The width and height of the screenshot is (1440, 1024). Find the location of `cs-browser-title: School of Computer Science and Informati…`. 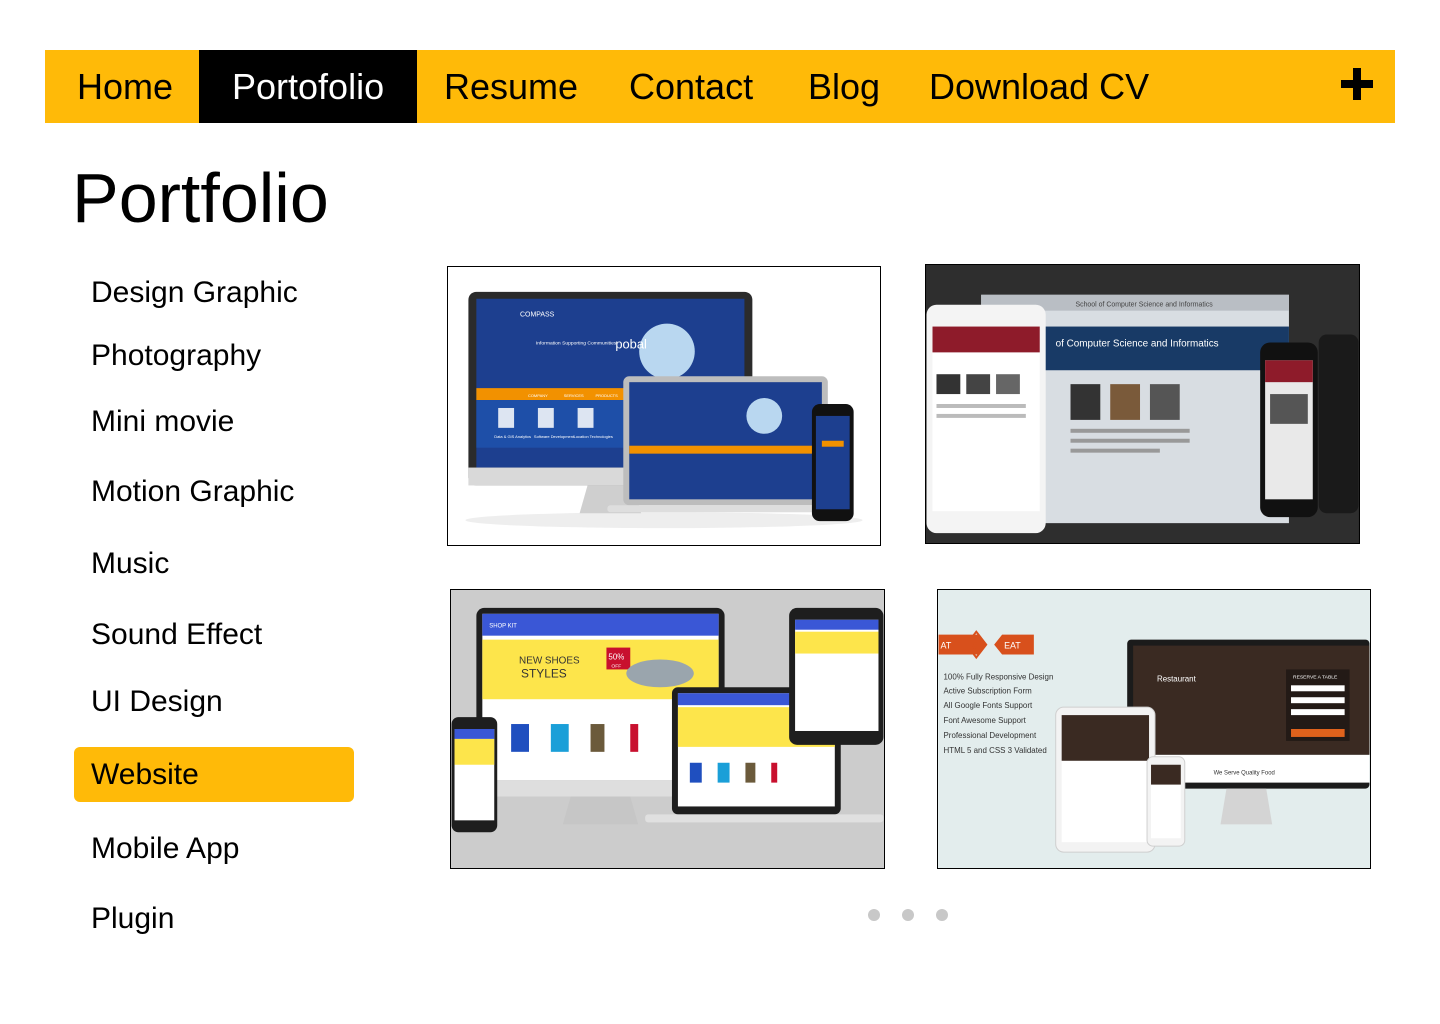

cs-browser-title: School of Computer Science and Informati… is located at coordinates (1144, 305).